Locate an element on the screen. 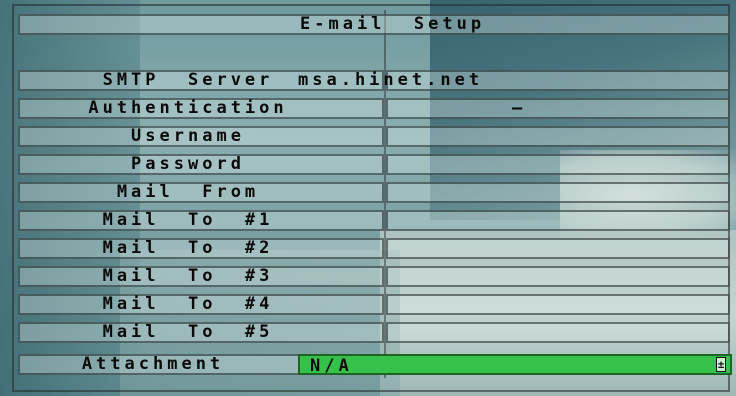 Image resolution: width=736 pixels, height=396 pixels. mail-to-5-row: Mail To #5 is located at coordinates (372, 333).